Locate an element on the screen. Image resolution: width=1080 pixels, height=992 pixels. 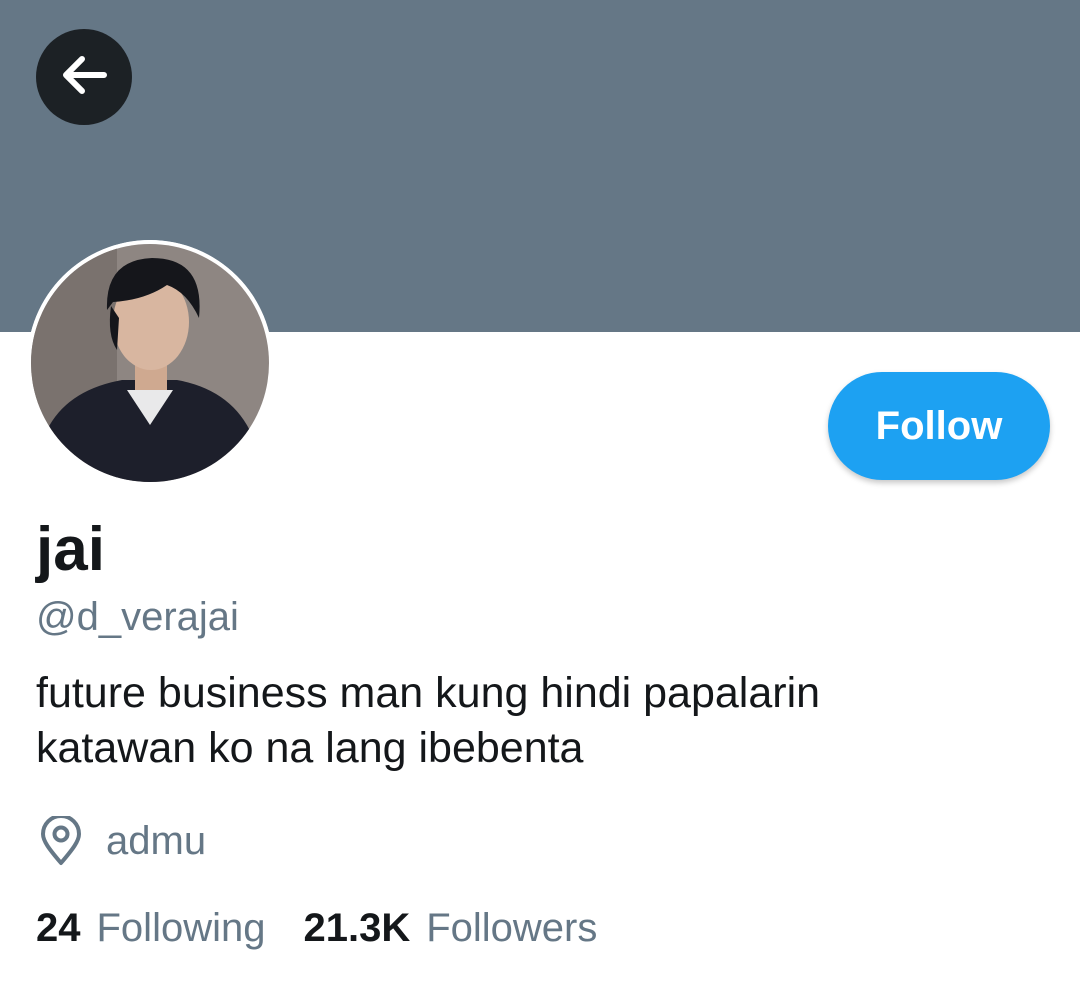
bio-line: future business man kung hindi papalarin is located at coordinates (428, 693).